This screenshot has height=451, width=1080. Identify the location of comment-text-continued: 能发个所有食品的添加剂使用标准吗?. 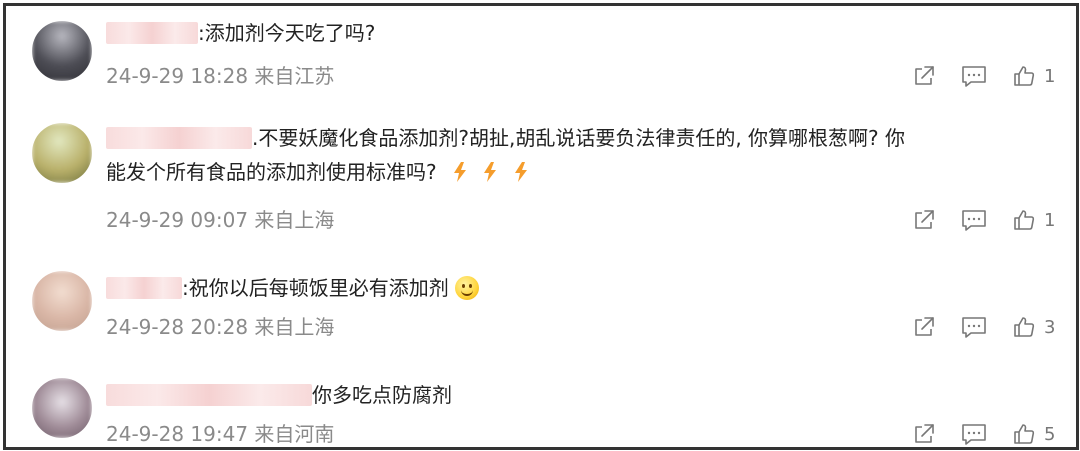
(271, 172).